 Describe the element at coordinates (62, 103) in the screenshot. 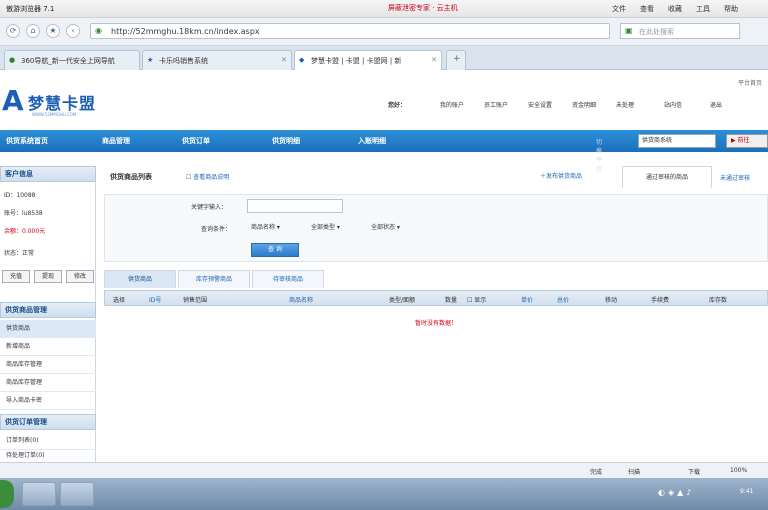

I see `logo-name: 梦慧卡盟` at that location.